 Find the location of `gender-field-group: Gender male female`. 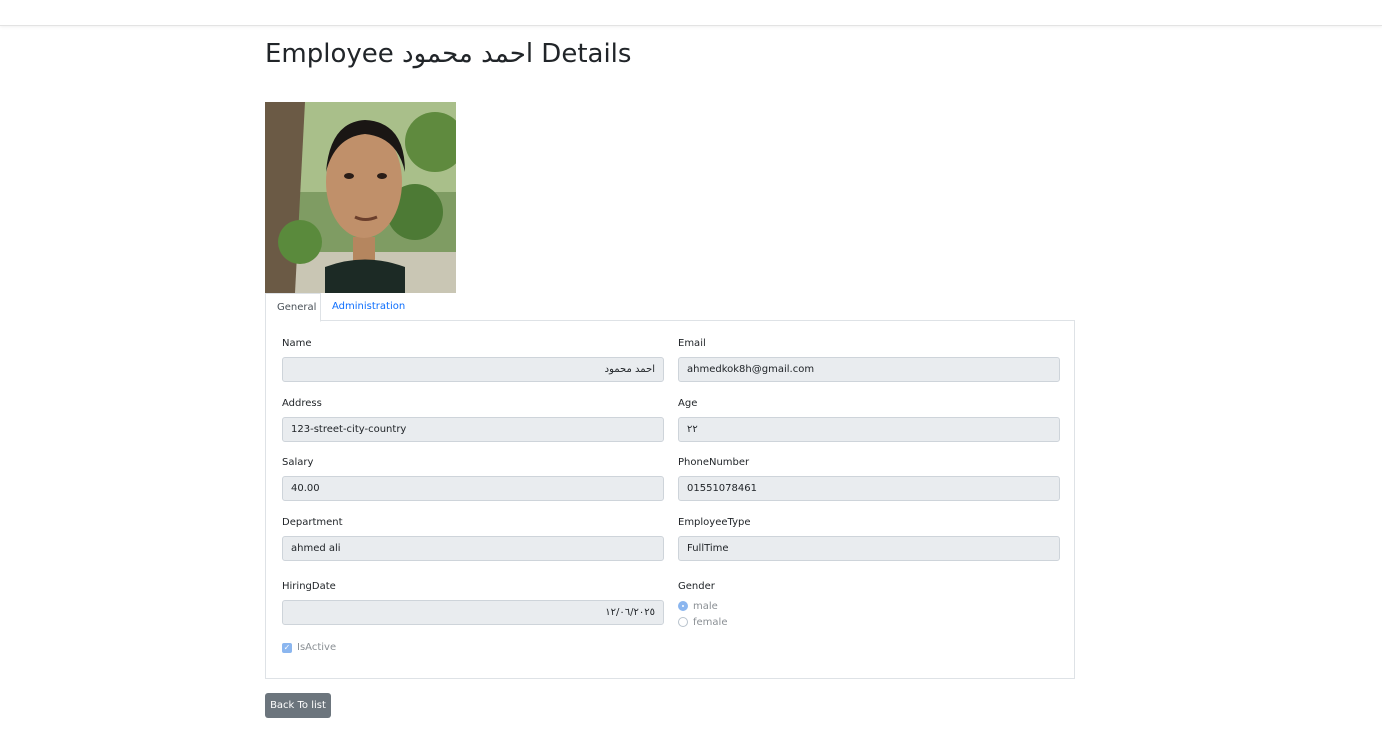

gender-field-group: Gender male female is located at coordinates (869, 605).